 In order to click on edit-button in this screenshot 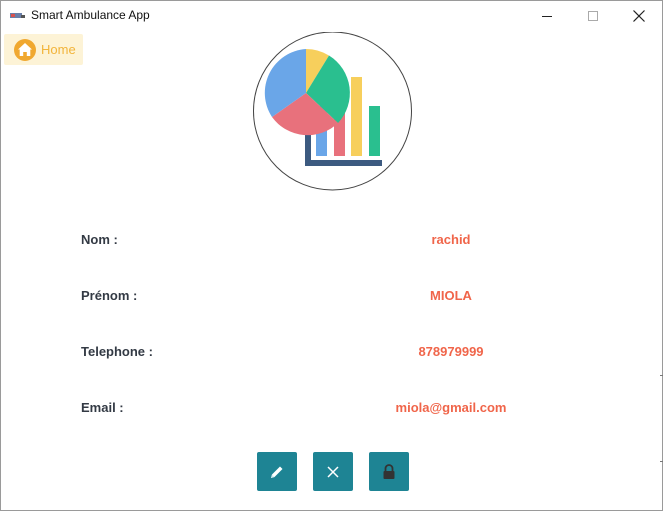, I will do `click(277, 471)`.